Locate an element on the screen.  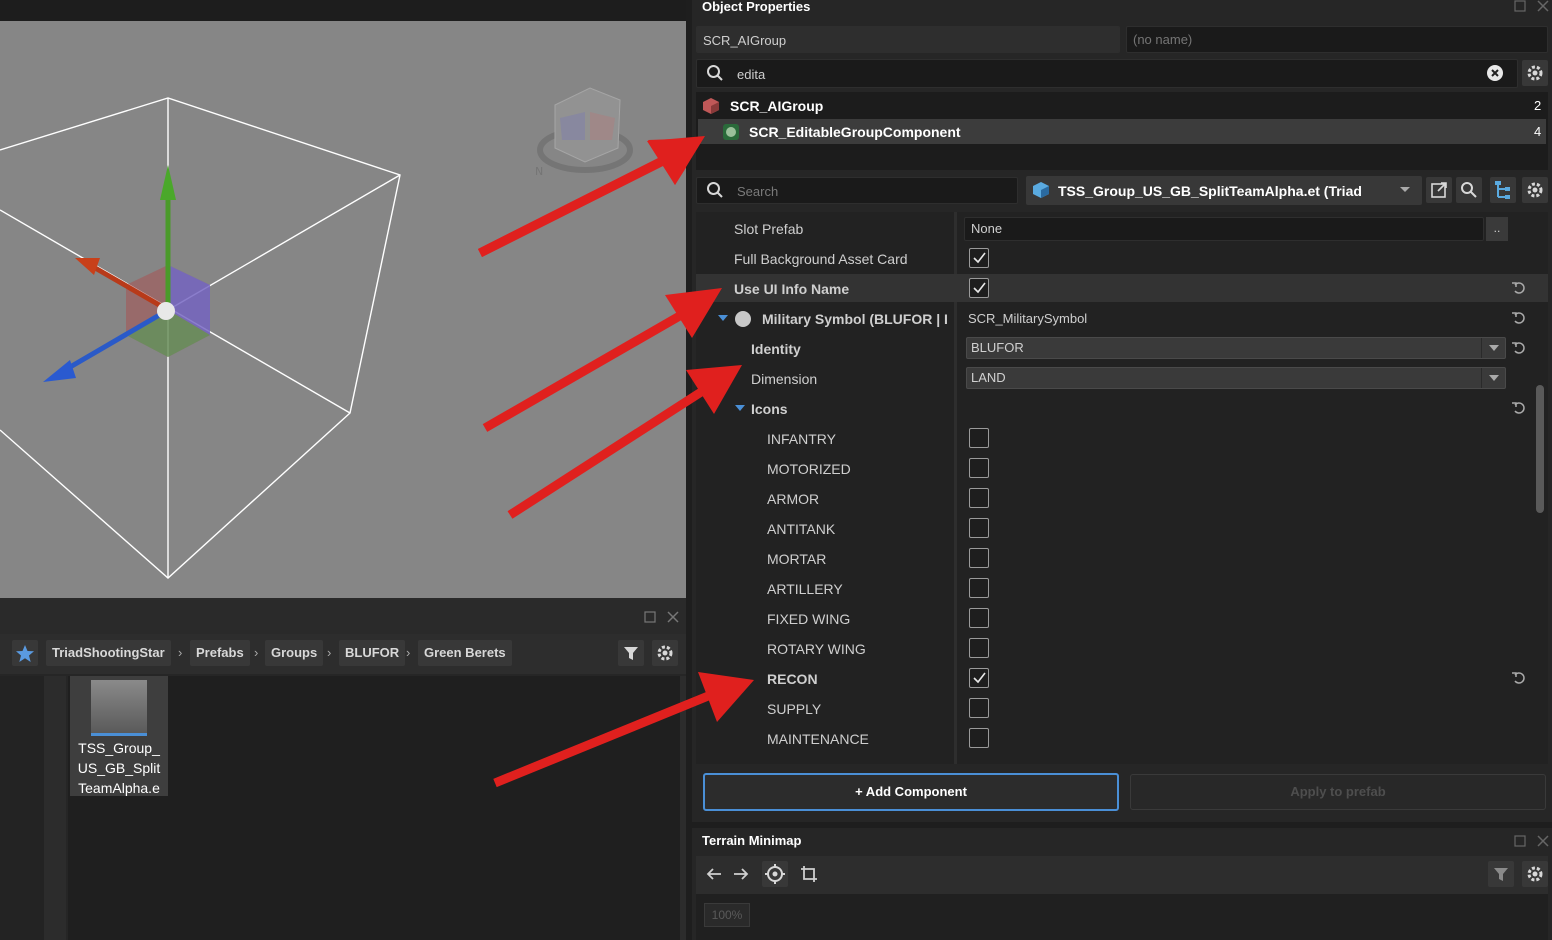
checkmark-icon is located at coordinates (979, 678).